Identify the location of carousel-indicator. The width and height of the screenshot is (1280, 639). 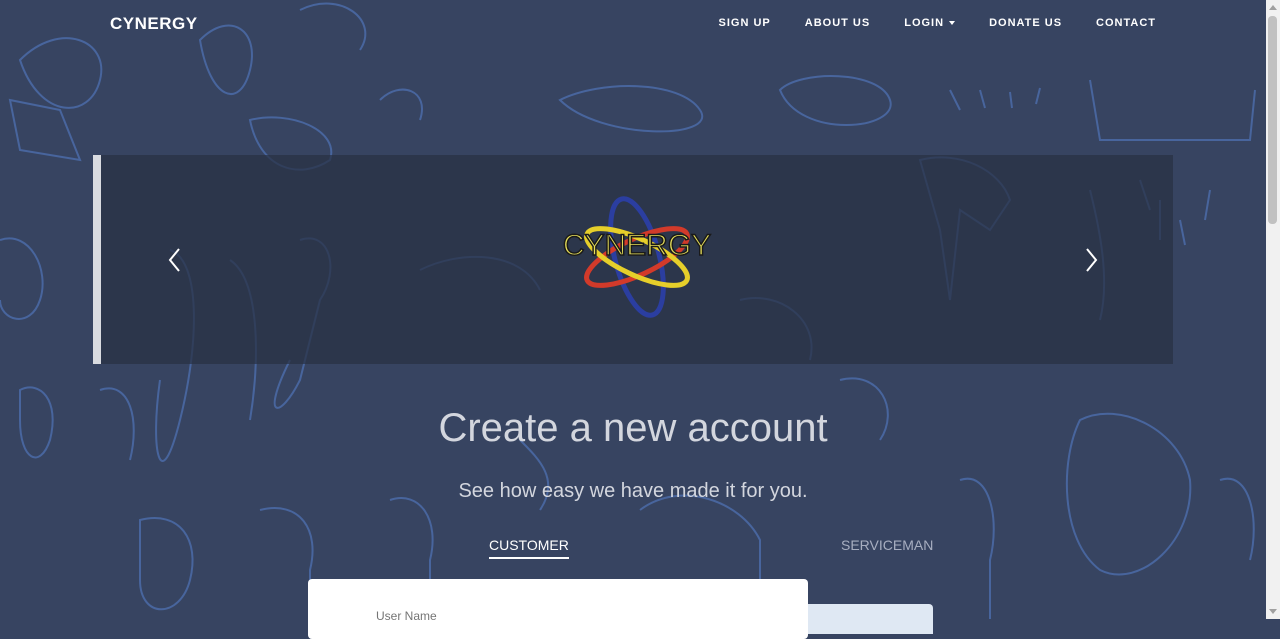
(97, 259).